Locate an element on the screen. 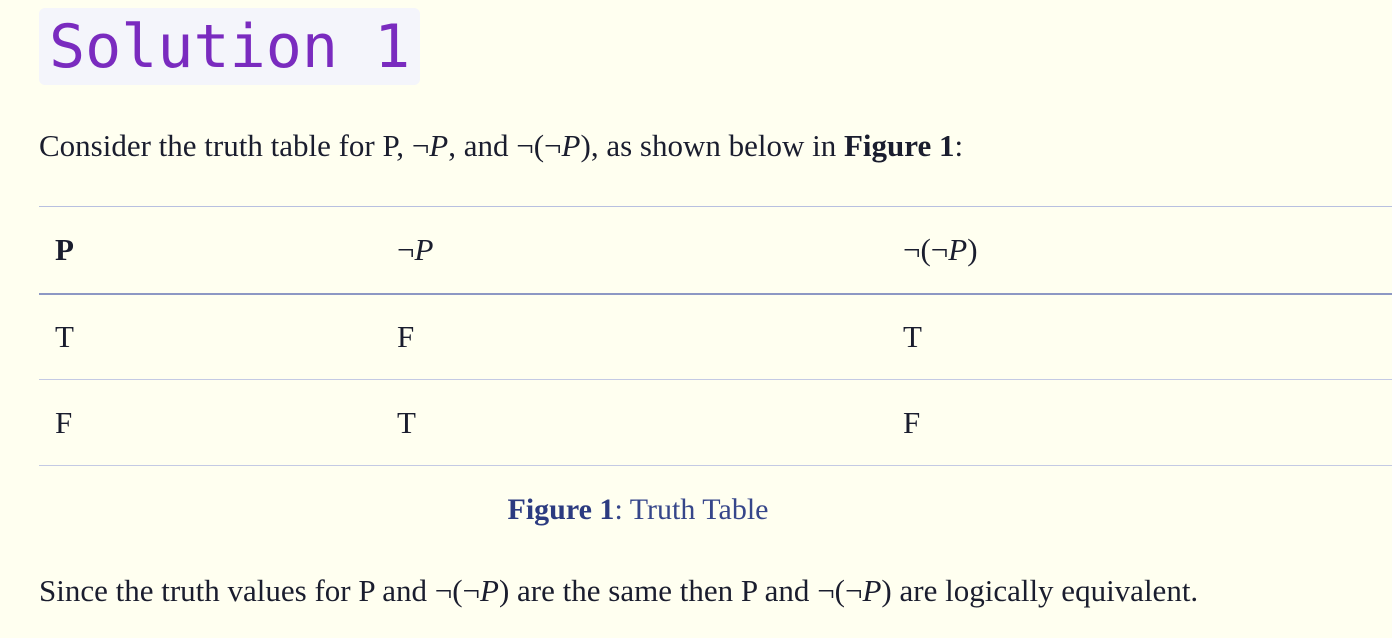 This screenshot has height=638, width=1392. conclusion-text-2: are the same then P and is located at coordinates (663, 590).